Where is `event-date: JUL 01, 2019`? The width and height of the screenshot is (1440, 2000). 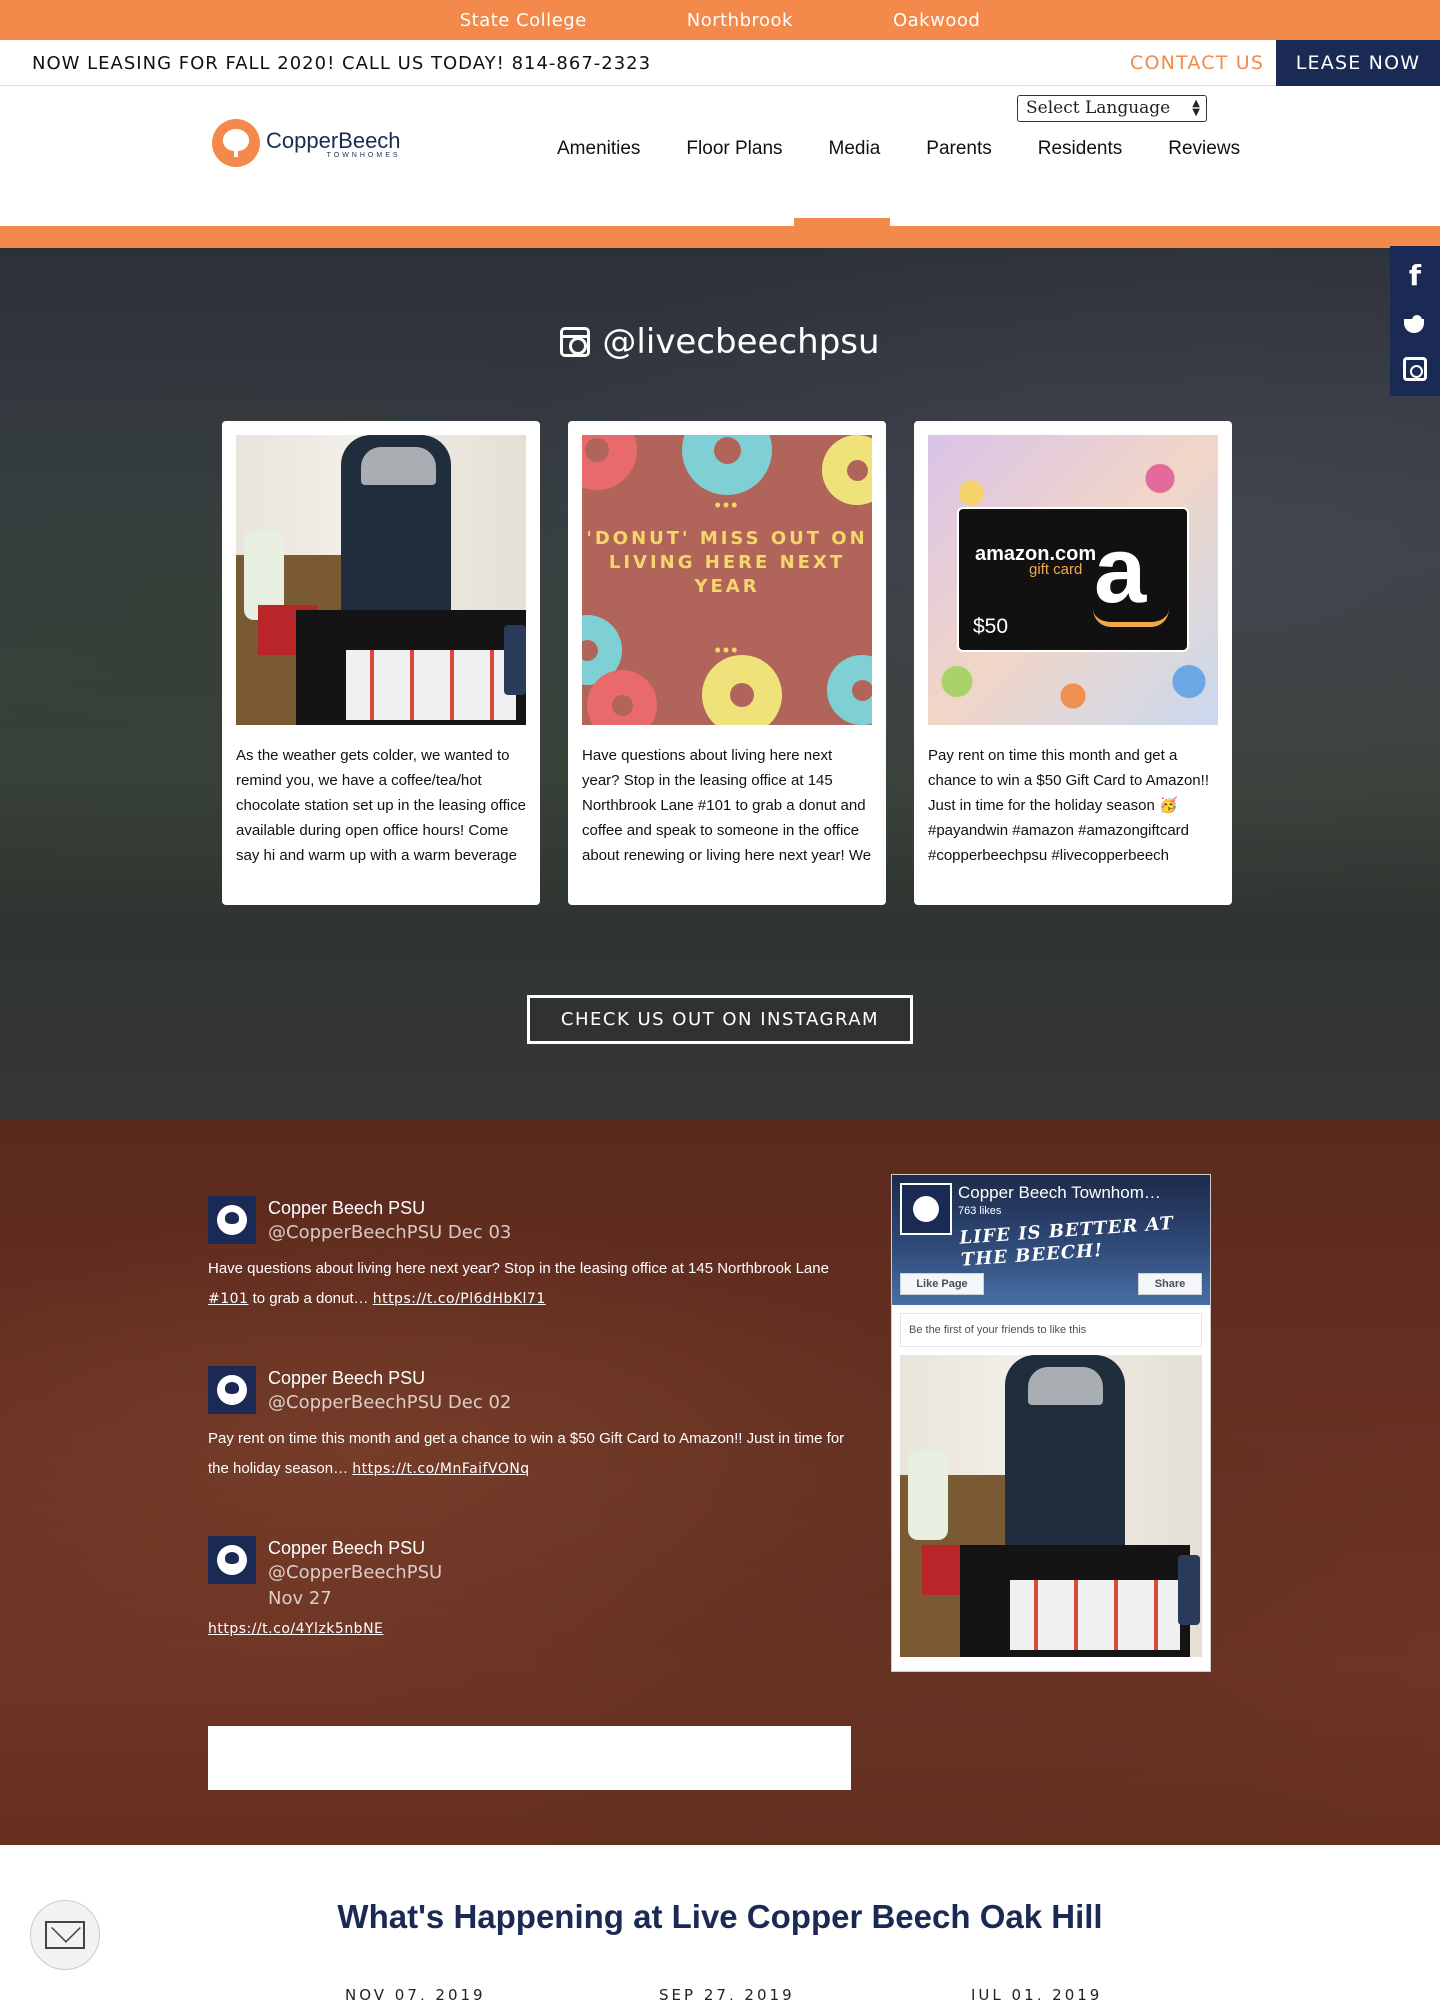 event-date: JUL 01, 2019 is located at coordinates (1037, 1993).